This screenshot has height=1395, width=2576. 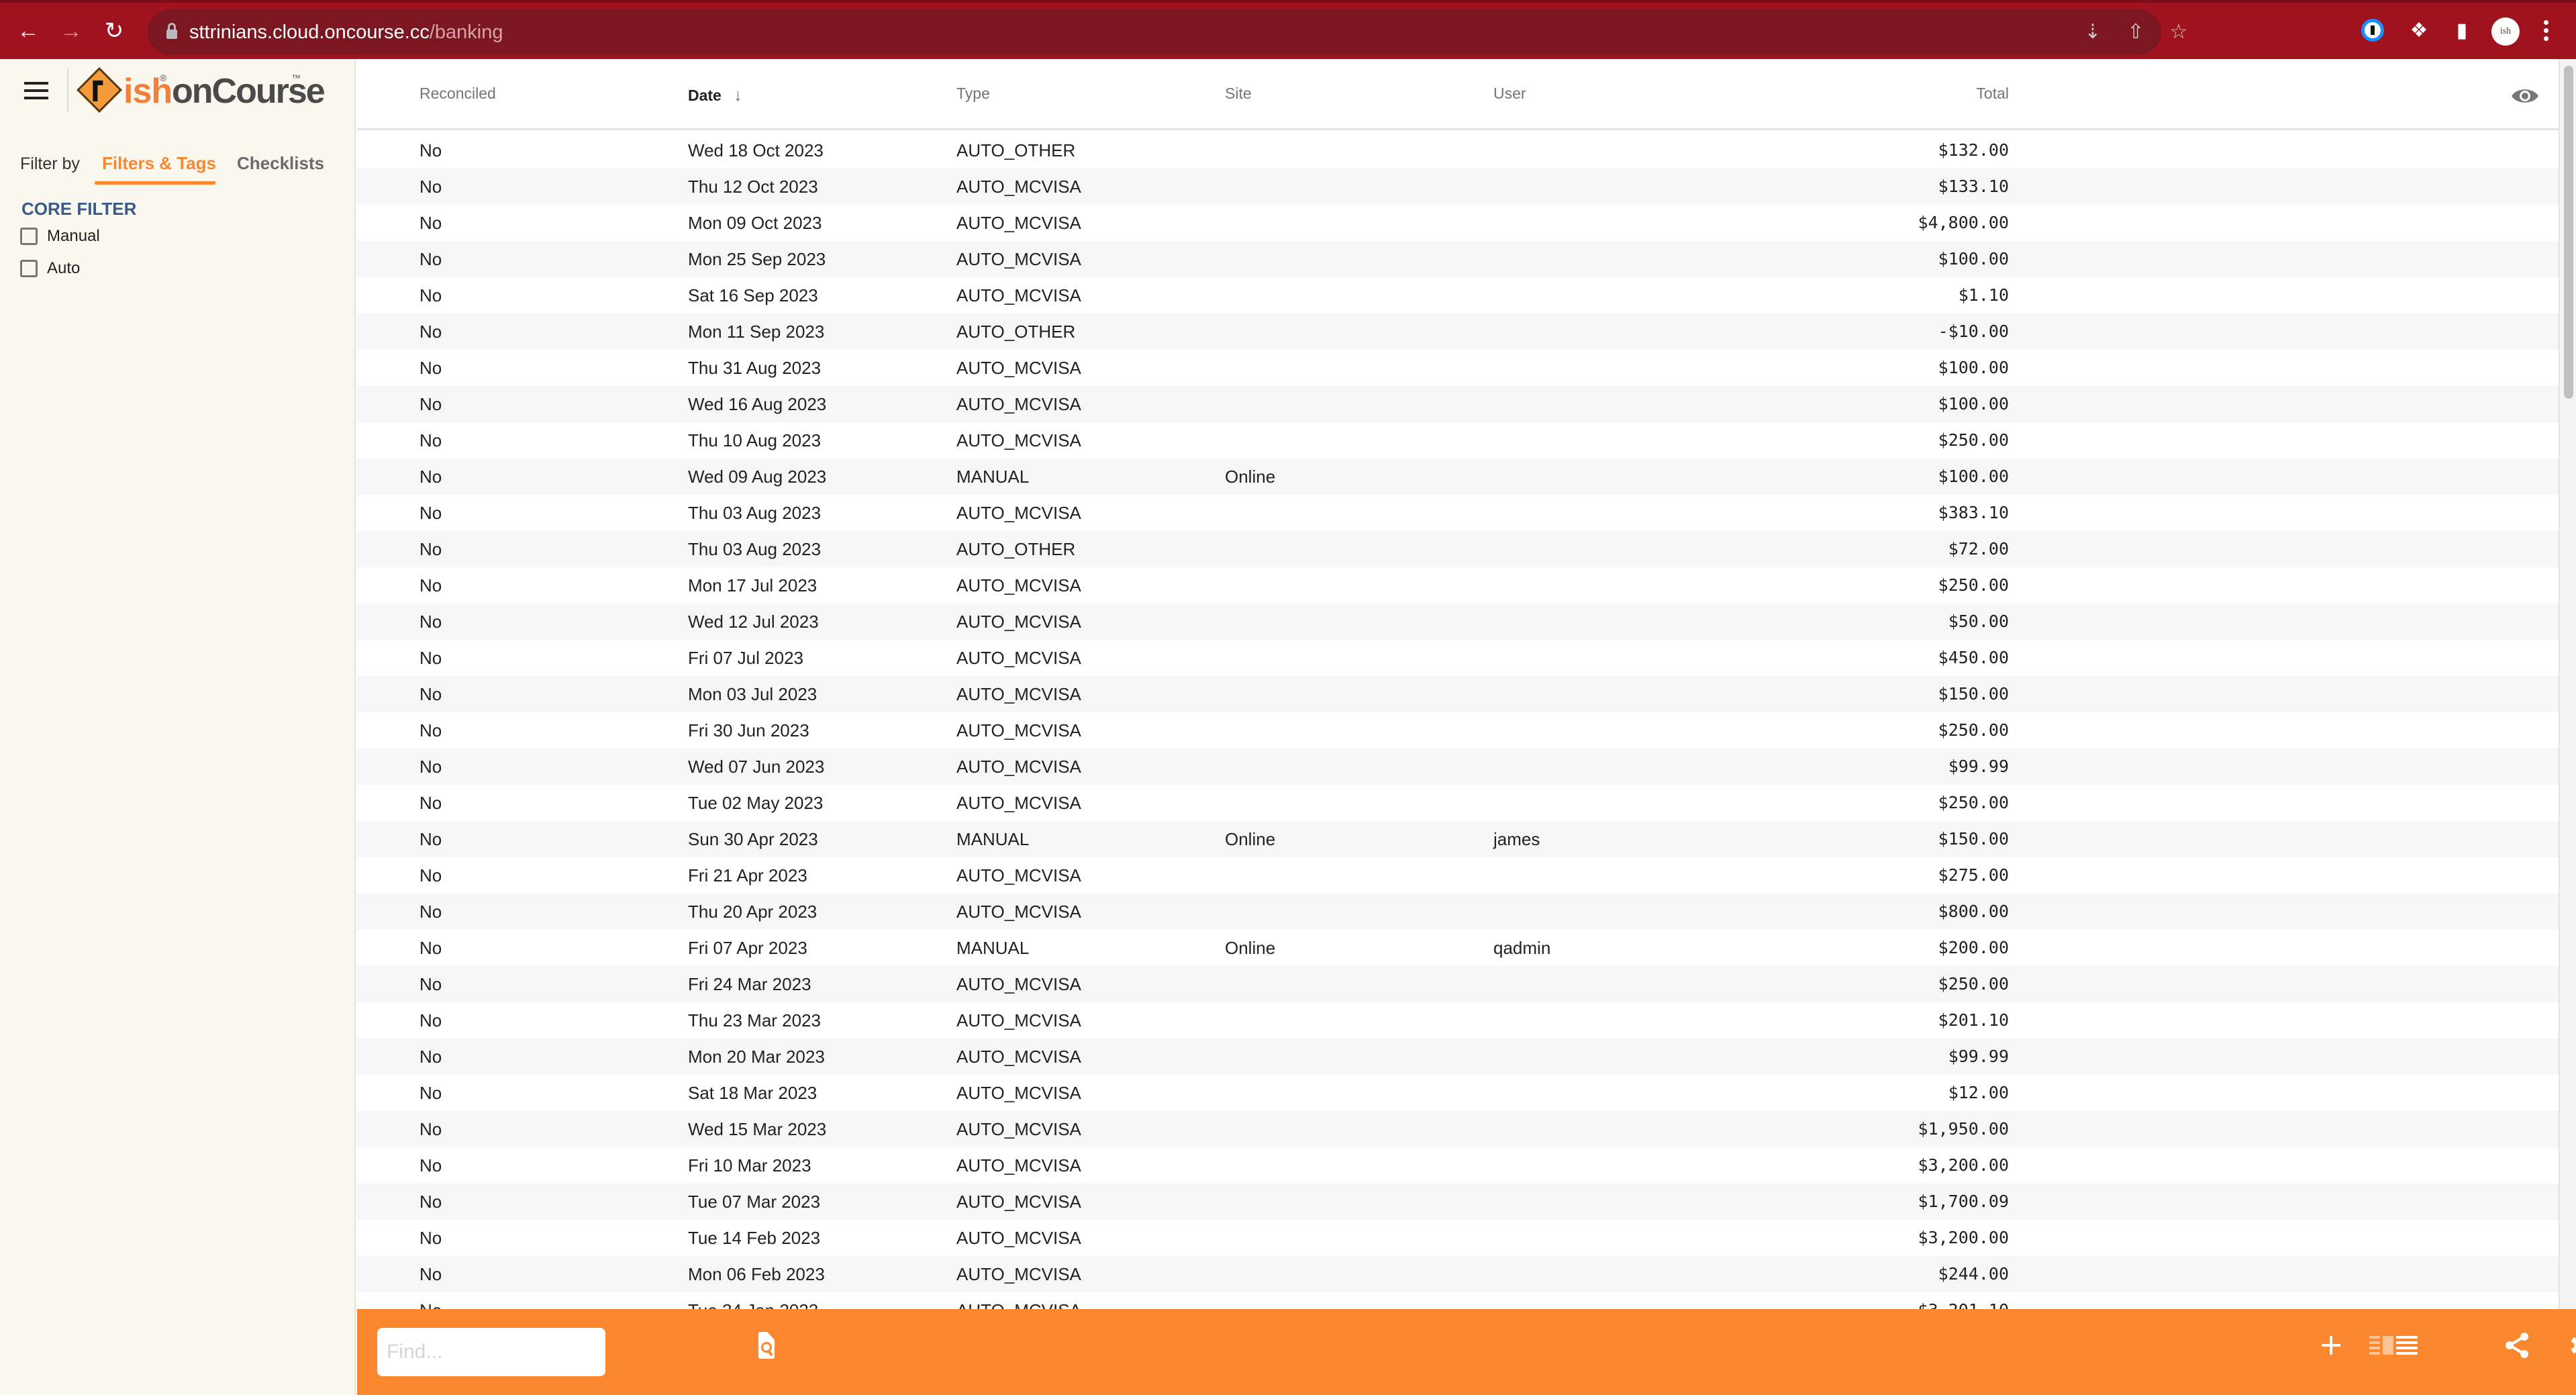 I want to click on find-input, so click(x=491, y=1352).